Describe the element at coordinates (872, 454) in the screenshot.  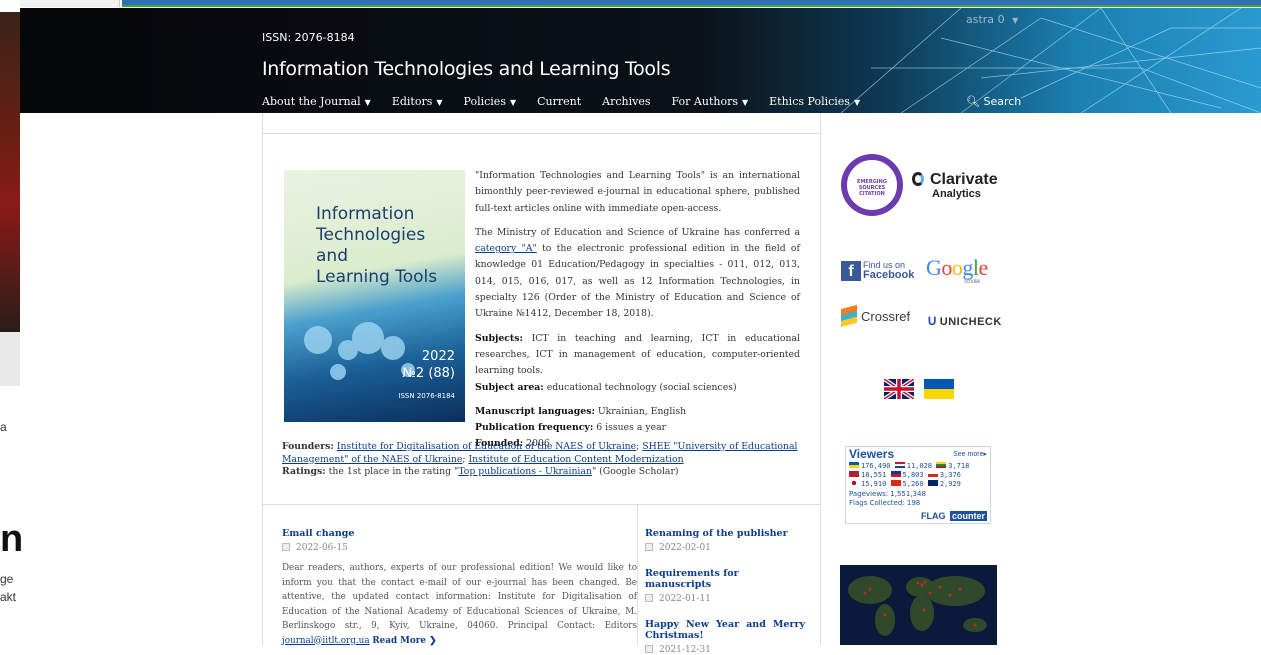
I see `viewers-title: Viewers` at that location.